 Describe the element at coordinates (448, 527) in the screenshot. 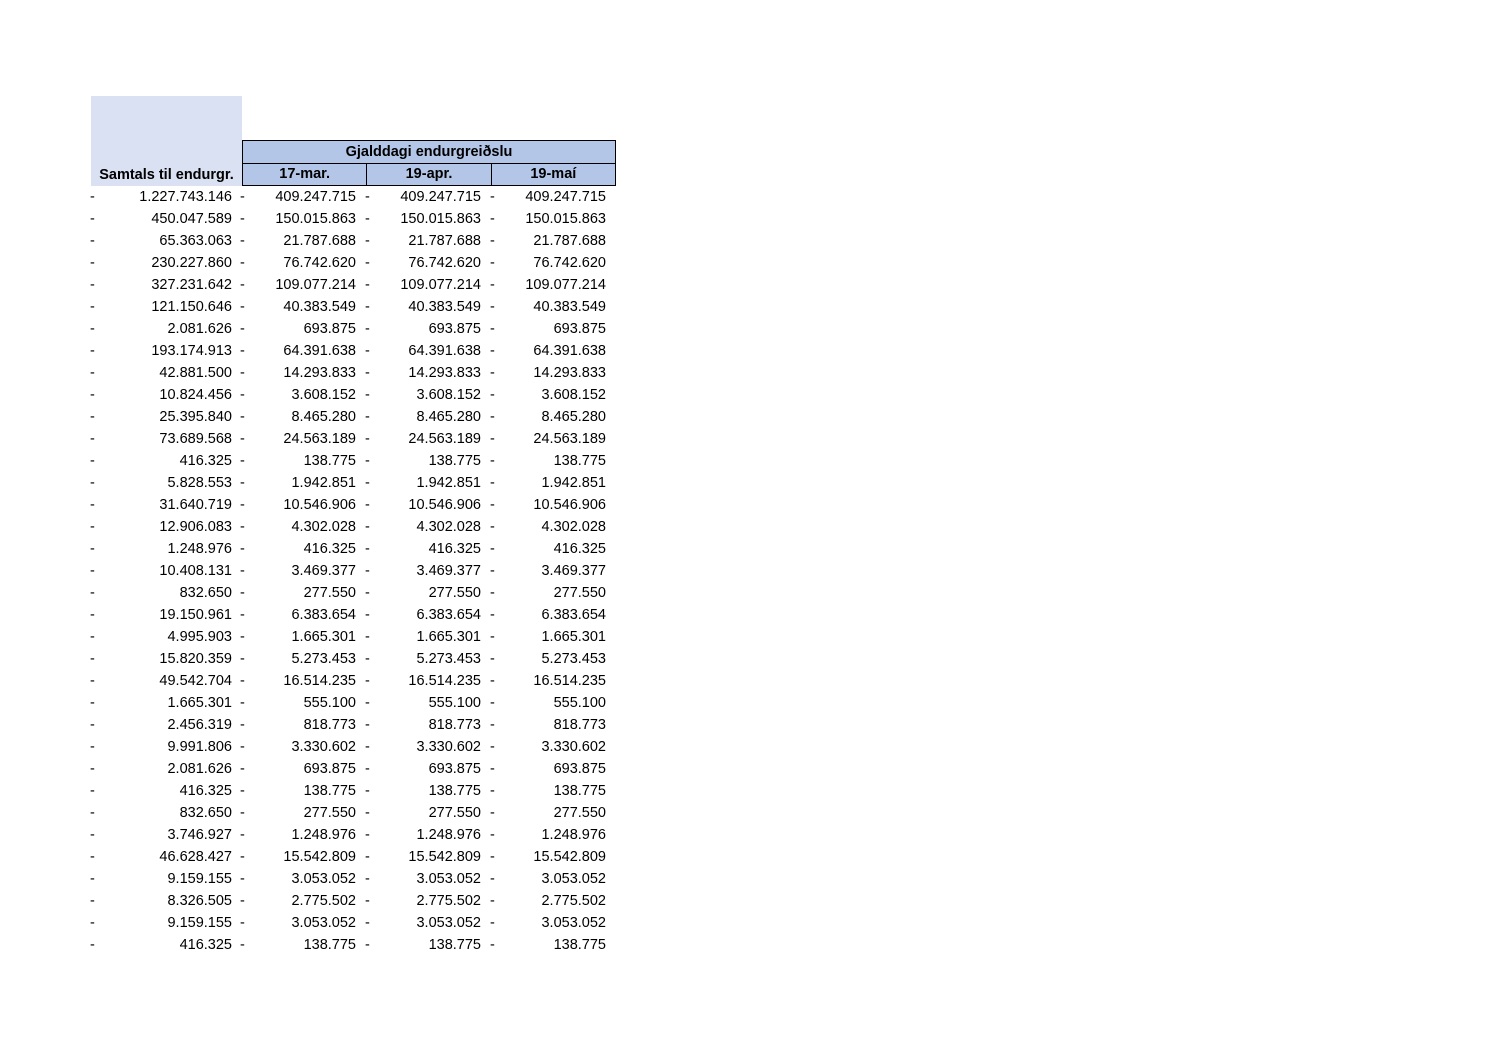

I see `installment-amount-cell: 4.302.028` at that location.